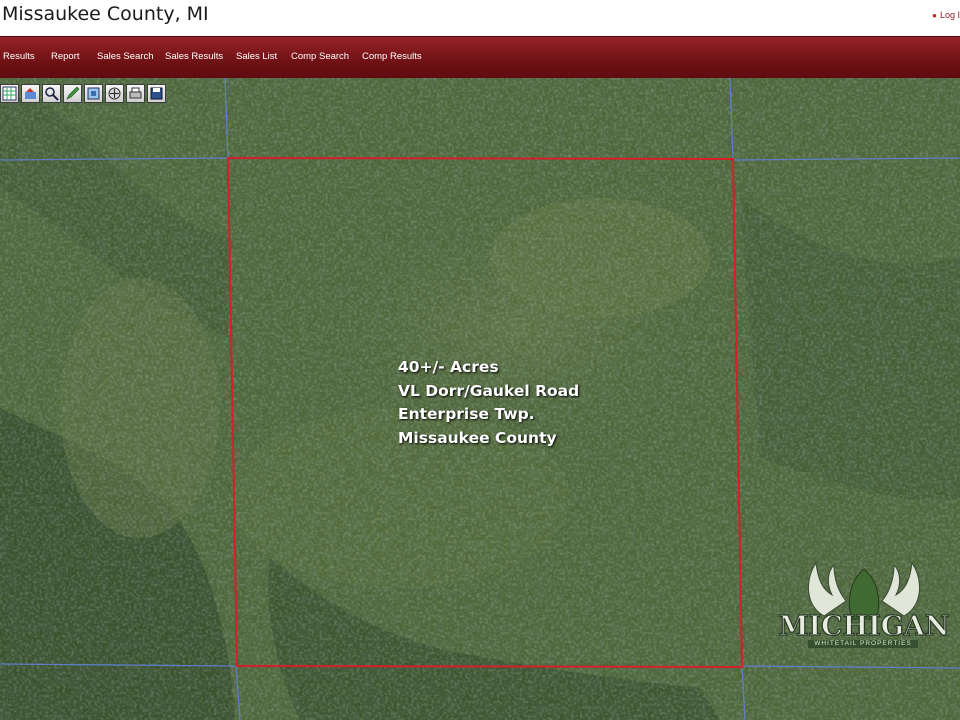 The width and height of the screenshot is (960, 720). What do you see at coordinates (489, 390) in the screenshot?
I see `caption-road: VL Dorr/Gaukel Road` at bounding box center [489, 390].